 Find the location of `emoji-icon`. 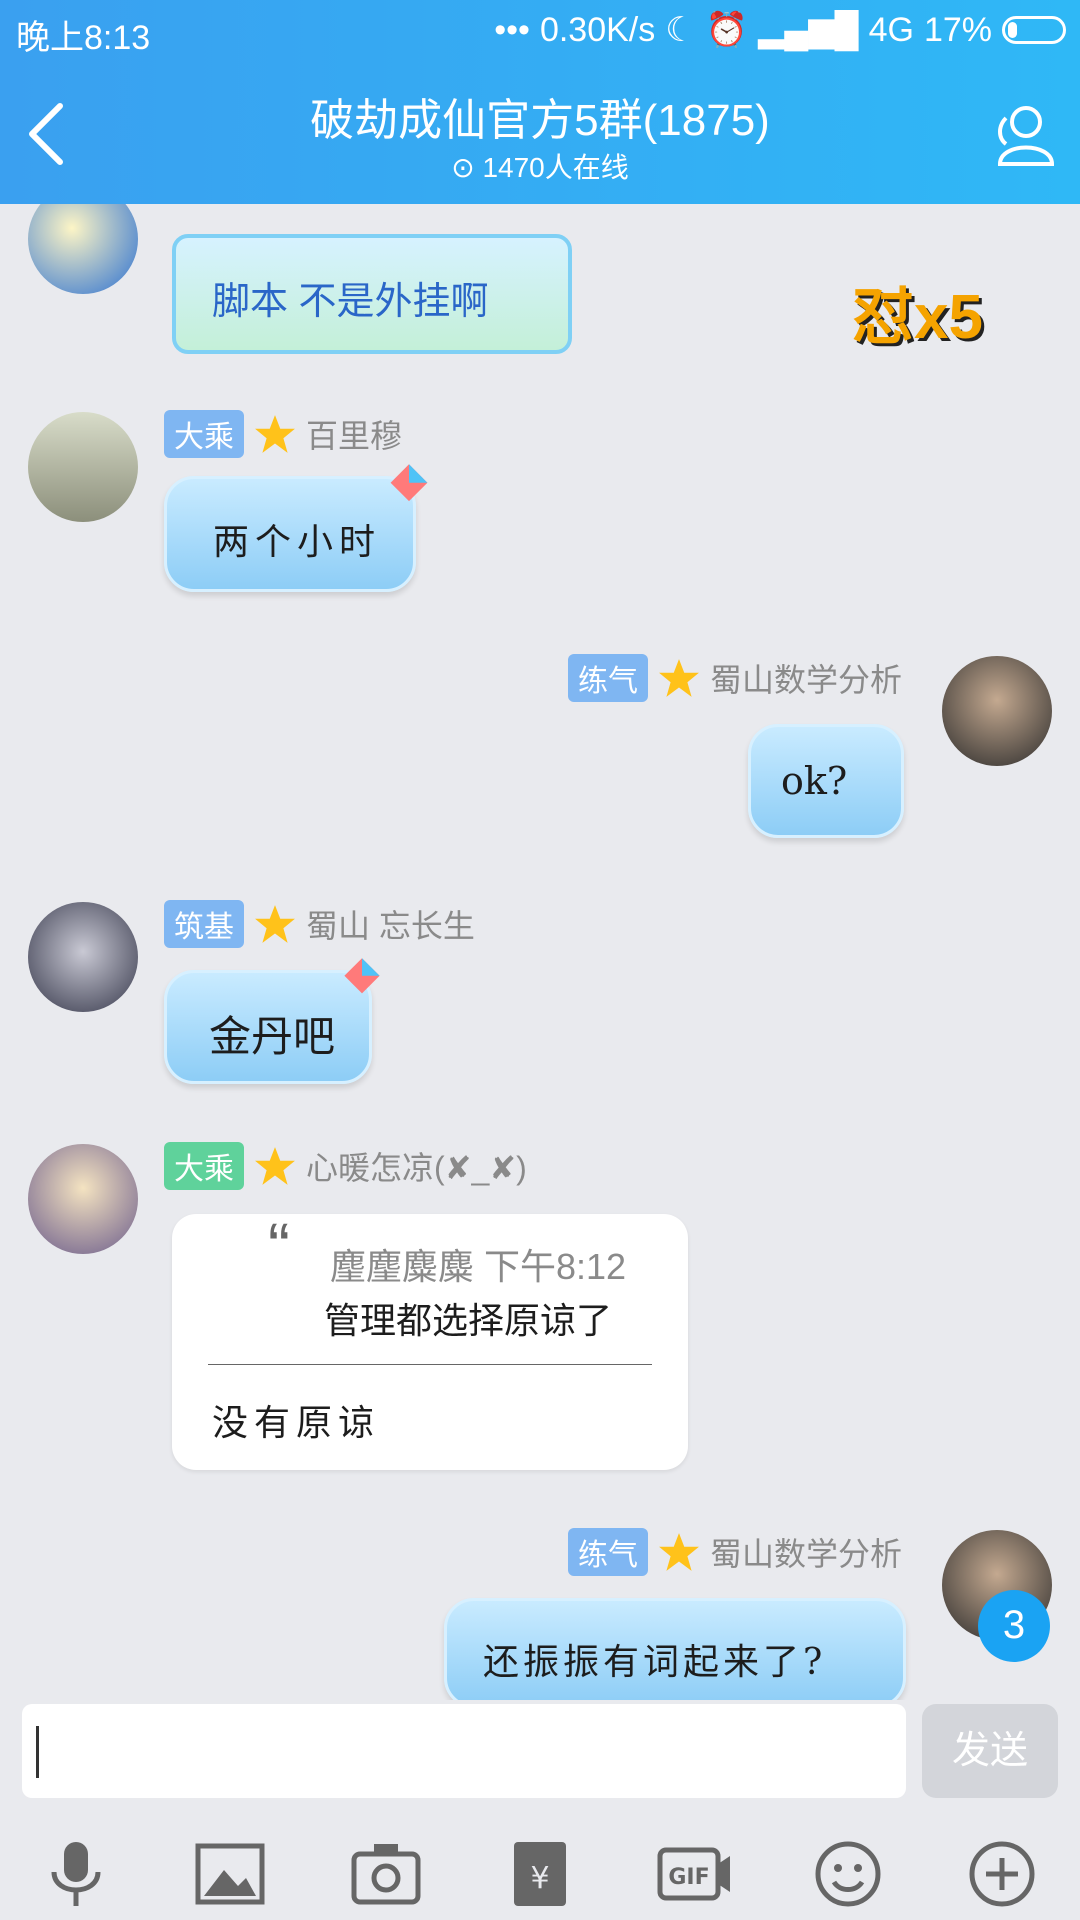

emoji-icon is located at coordinates (848, 1874).